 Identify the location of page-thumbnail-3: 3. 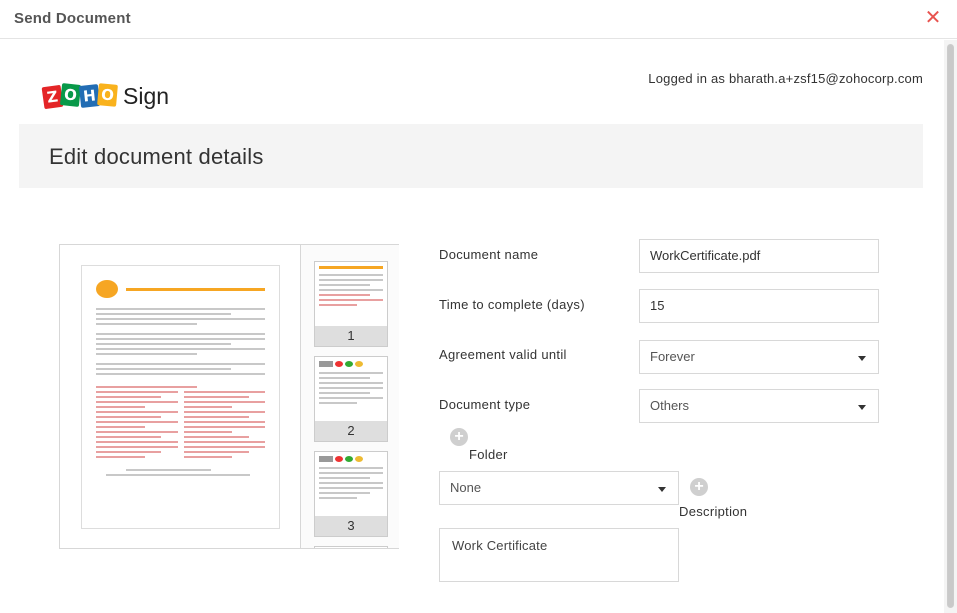
(351, 494).